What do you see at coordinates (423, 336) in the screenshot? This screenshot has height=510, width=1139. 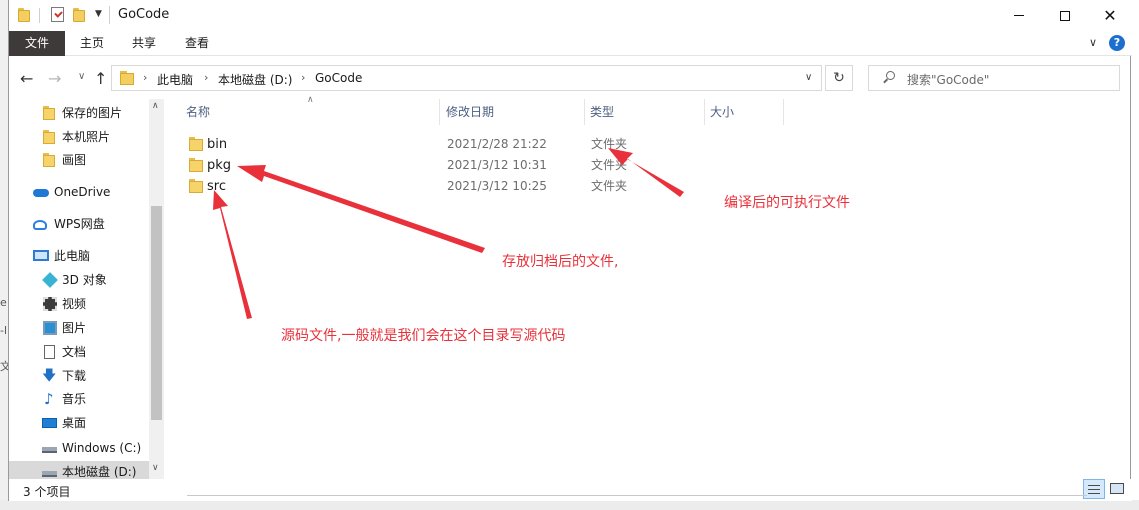 I see `annotation-src: 源码文件,一般就是我们会在这个目录写源代码` at bounding box center [423, 336].